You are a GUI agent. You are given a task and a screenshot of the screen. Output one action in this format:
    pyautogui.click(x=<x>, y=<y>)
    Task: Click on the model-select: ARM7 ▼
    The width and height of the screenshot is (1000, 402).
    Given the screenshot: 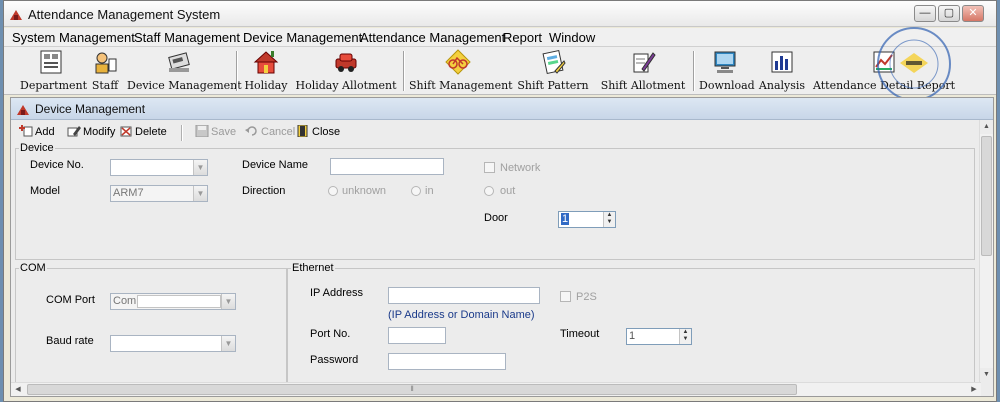 What is the action you would take?
    pyautogui.click(x=159, y=193)
    